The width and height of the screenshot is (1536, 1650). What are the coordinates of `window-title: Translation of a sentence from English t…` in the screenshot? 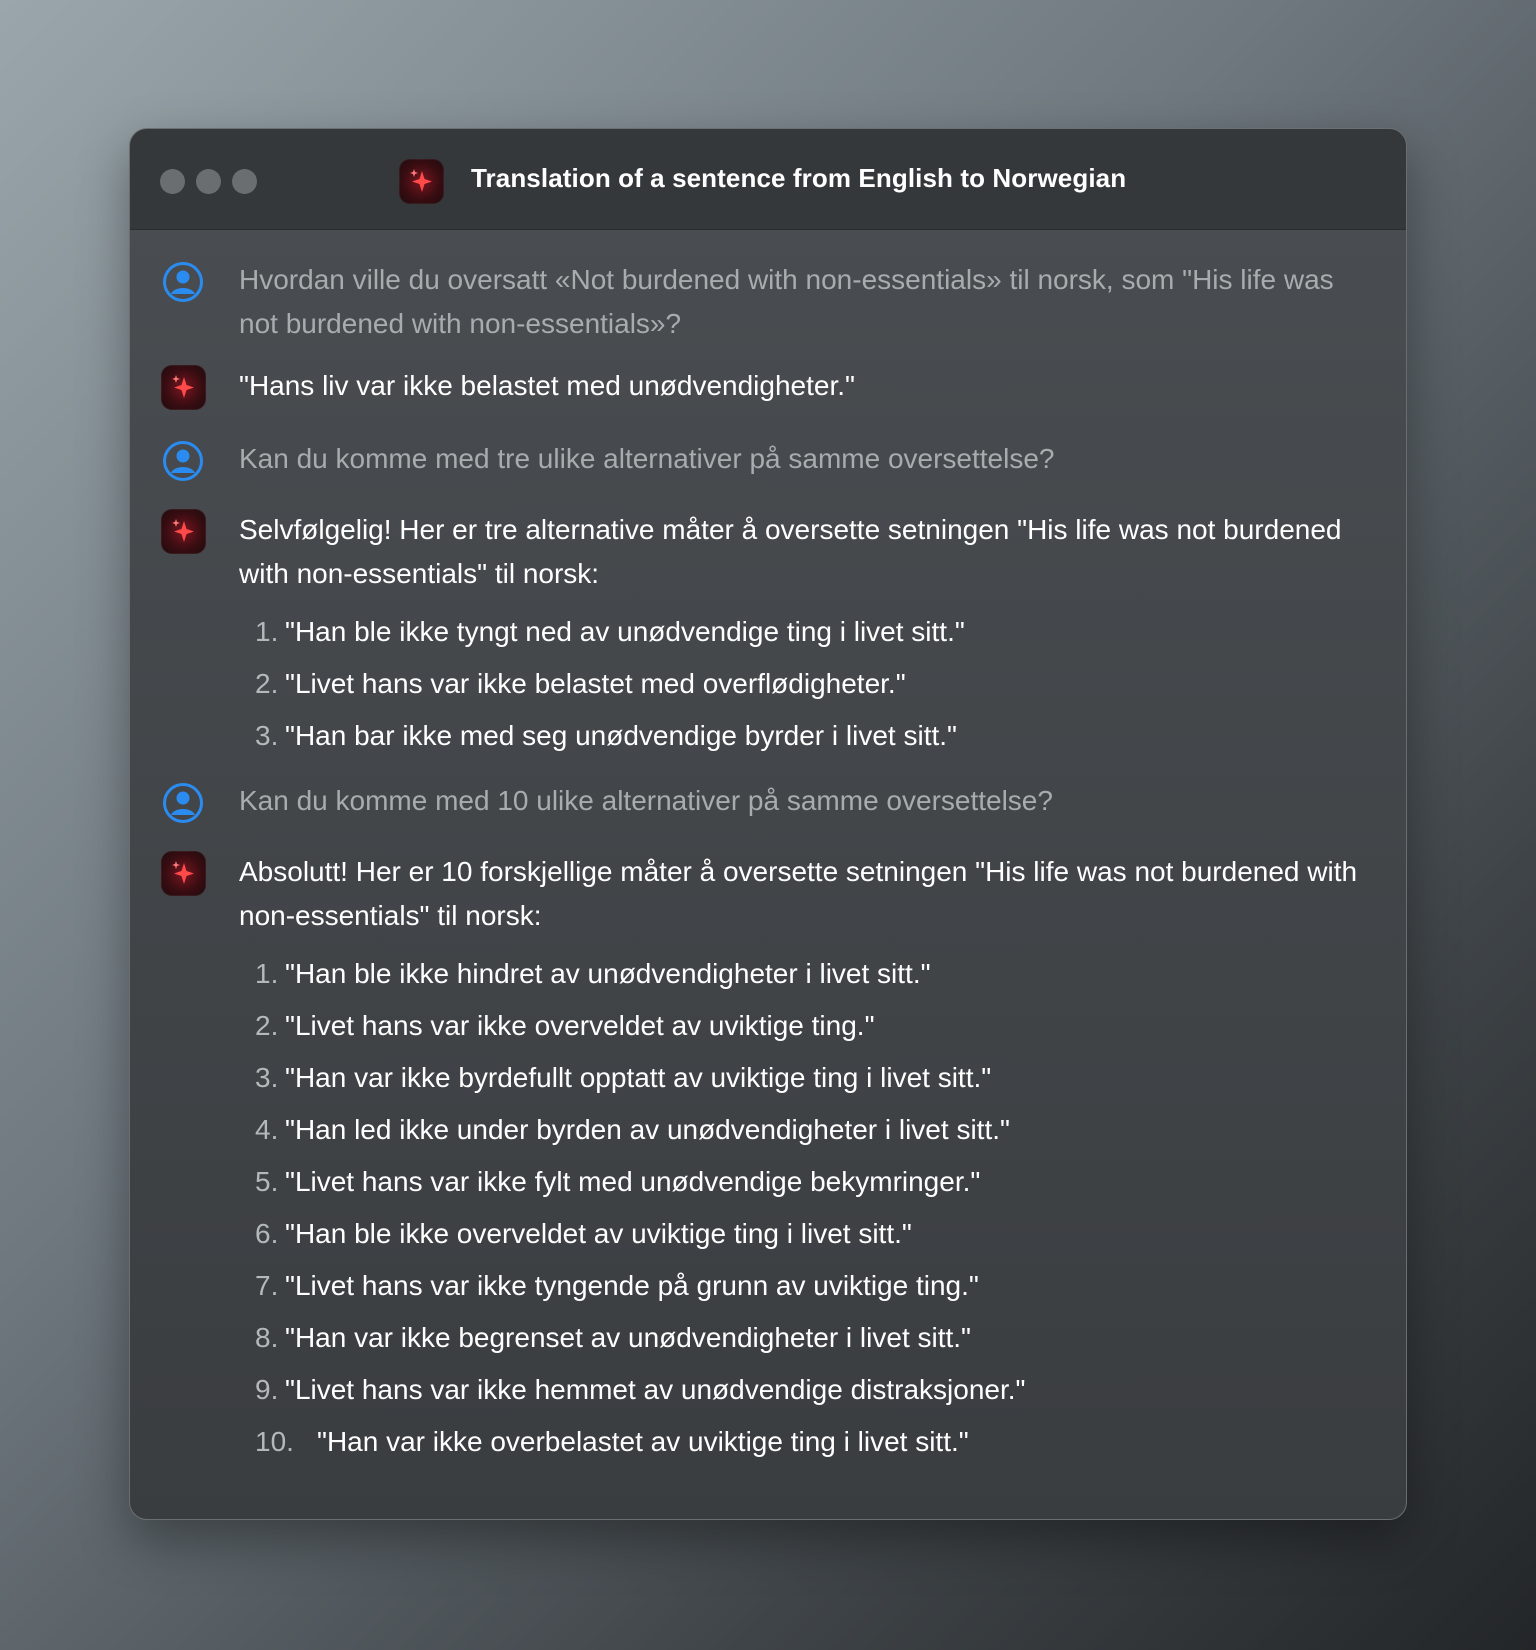 It's located at (799, 178).